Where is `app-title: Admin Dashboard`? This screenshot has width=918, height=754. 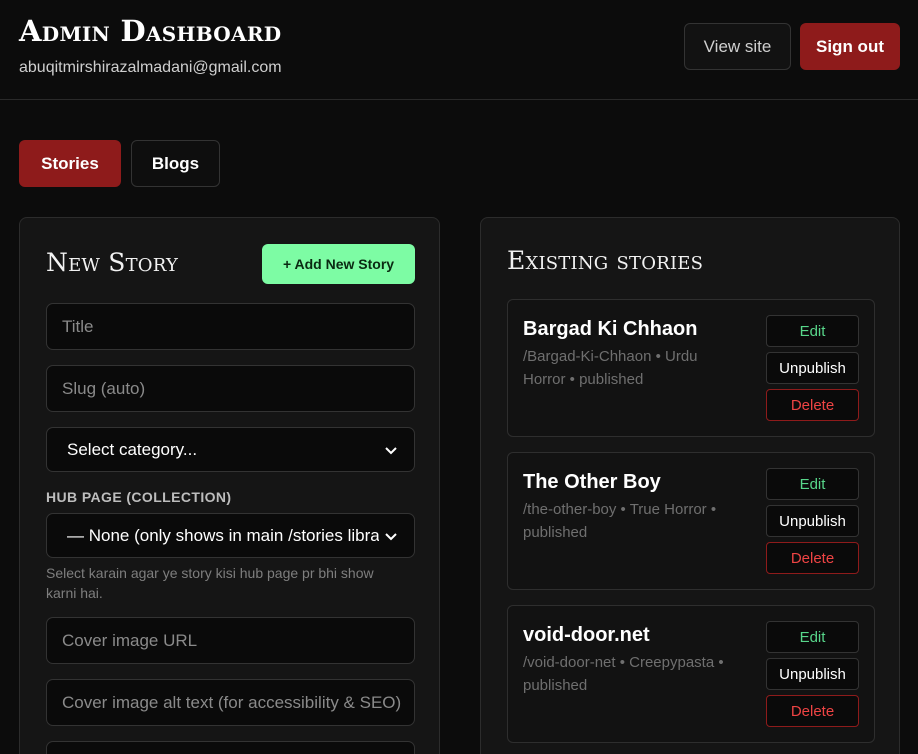
app-title: Admin Dashboard is located at coordinates (150, 31).